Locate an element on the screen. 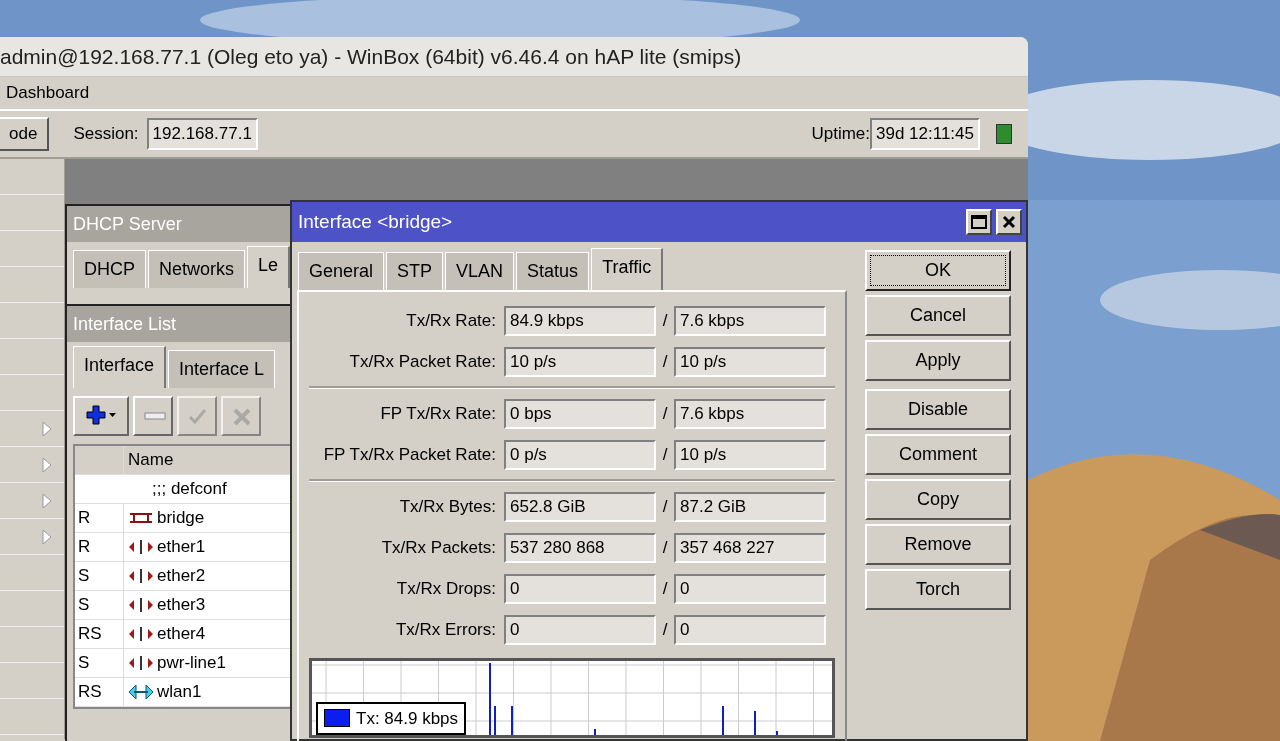  close-button is located at coordinates (1009, 222).